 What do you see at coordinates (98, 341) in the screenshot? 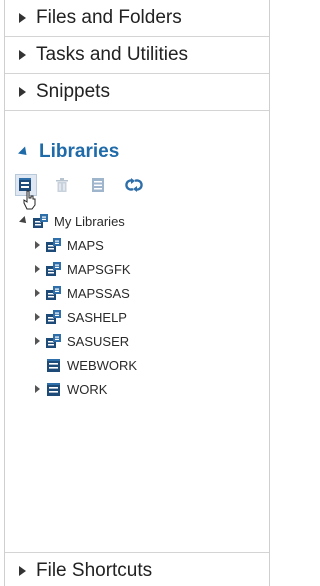
I see `tree-item-label: SASUSER` at bounding box center [98, 341].